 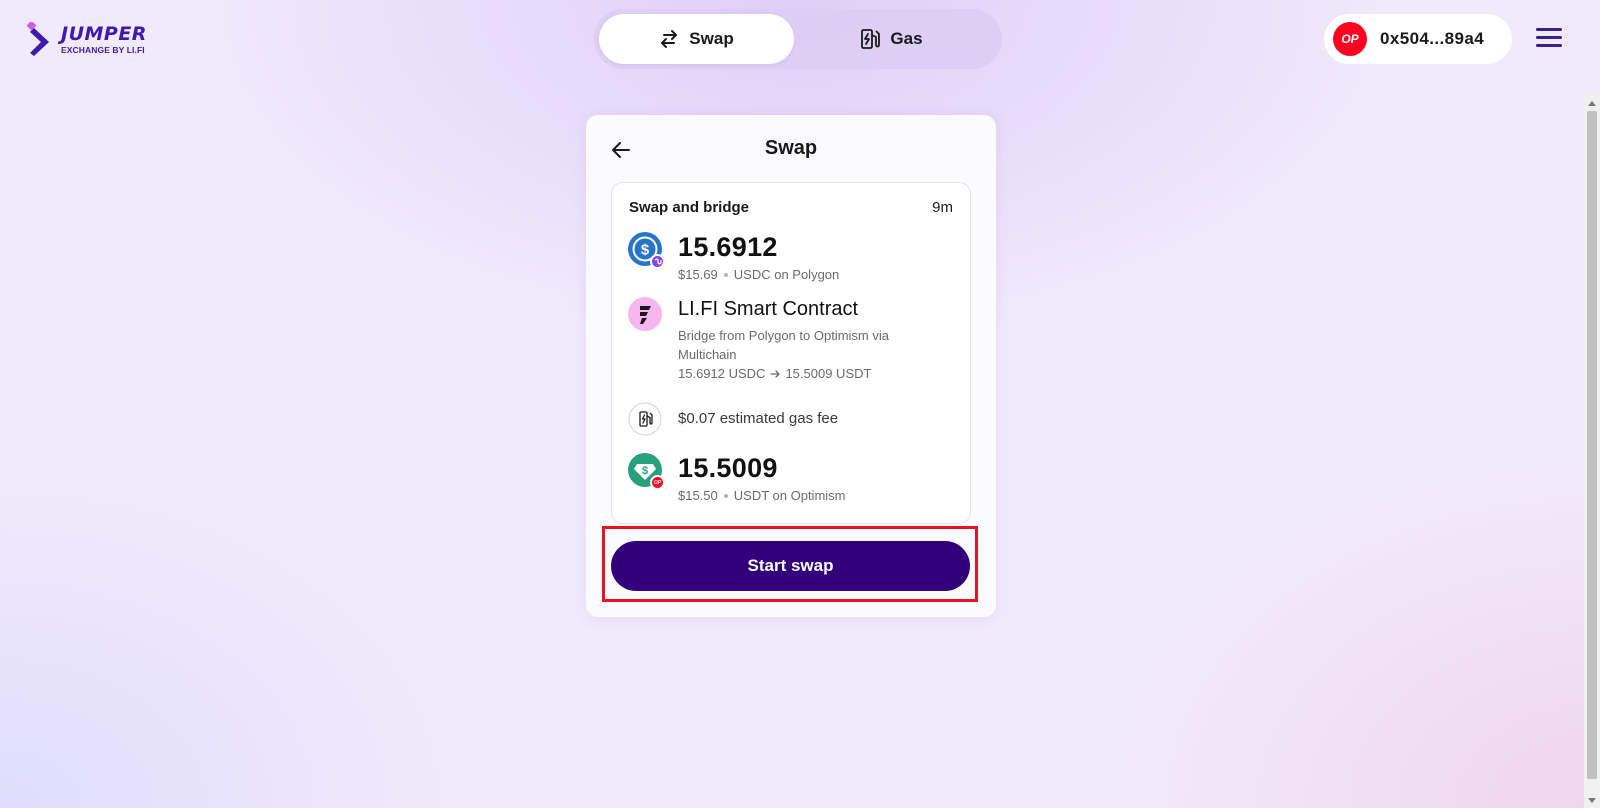 What do you see at coordinates (728, 468) in the screenshot?
I see `to-amount: 15.5009` at bounding box center [728, 468].